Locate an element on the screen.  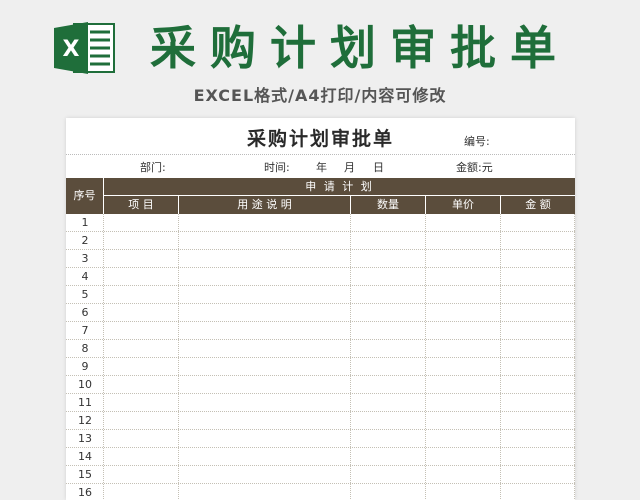
table-row: 11 is located at coordinates (320, 403).